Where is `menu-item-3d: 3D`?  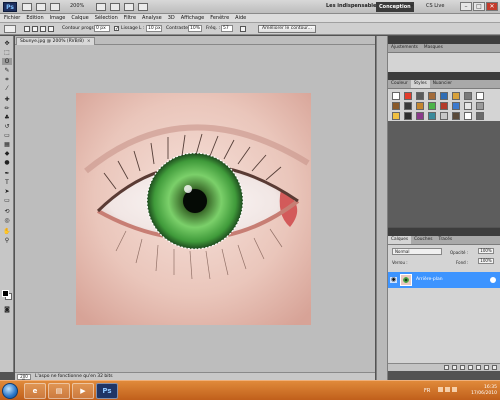 menu-item-3d: 3D is located at coordinates (171, 18).